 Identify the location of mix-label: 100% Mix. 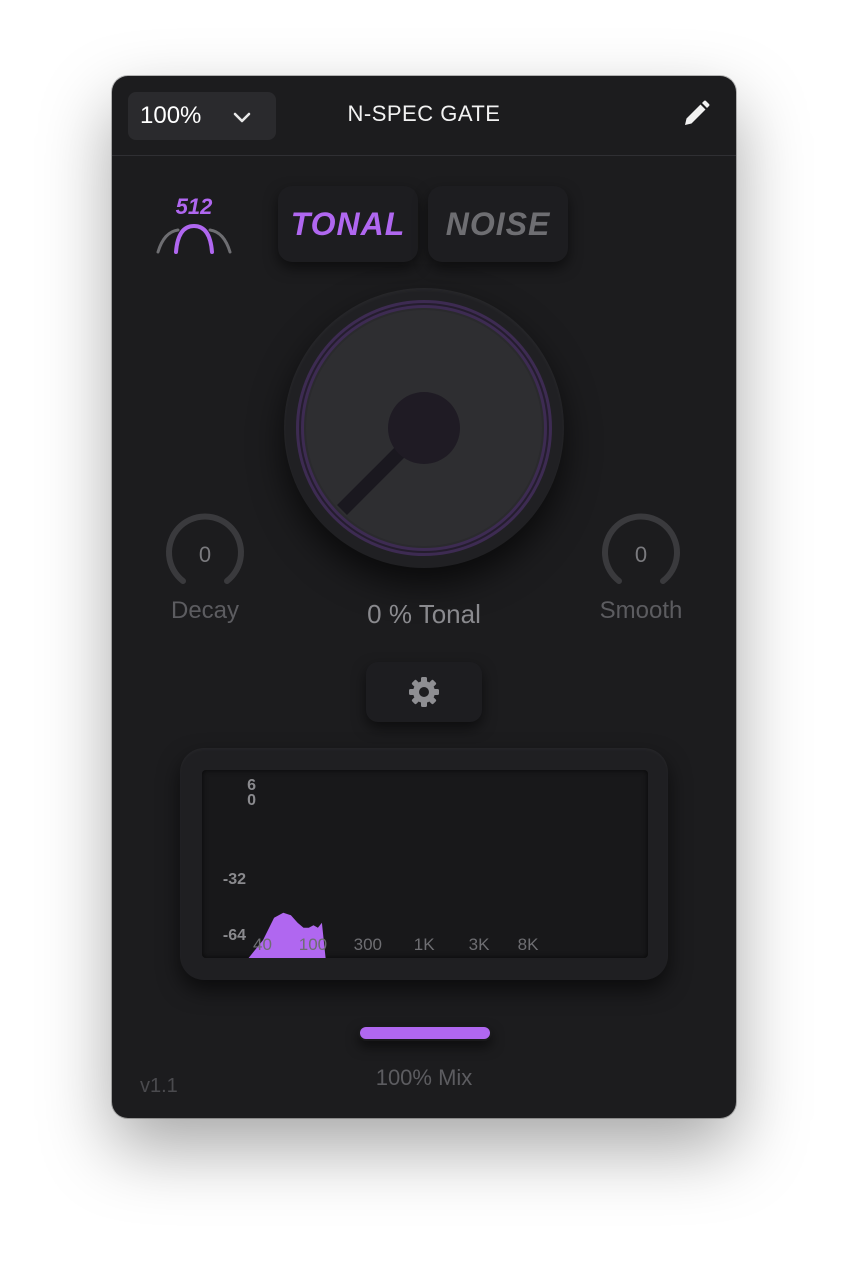
(424, 1077).